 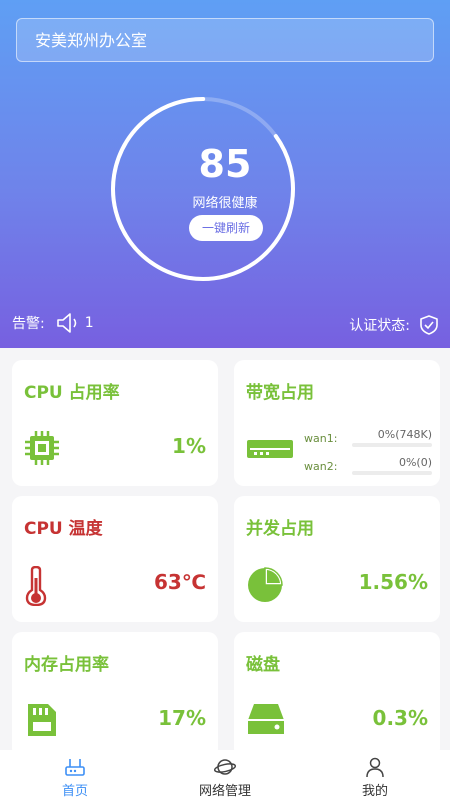 What do you see at coordinates (270, 449) in the screenshot?
I see `router-icon` at bounding box center [270, 449].